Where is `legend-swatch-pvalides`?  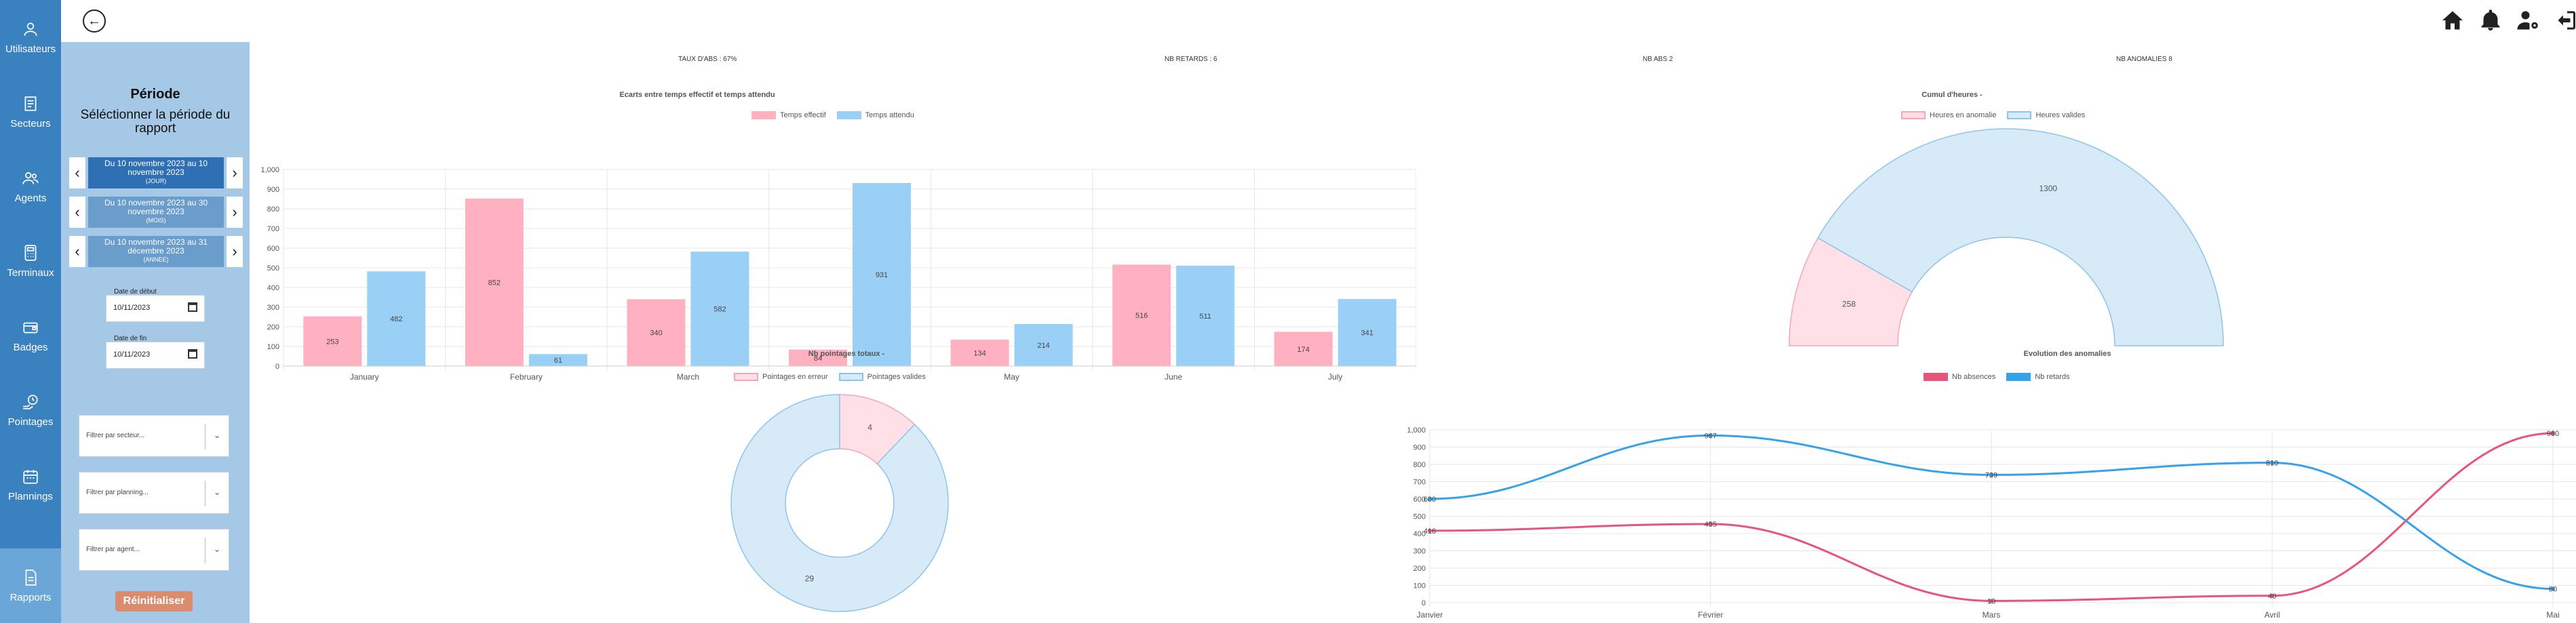
legend-swatch-pvalides is located at coordinates (850, 377).